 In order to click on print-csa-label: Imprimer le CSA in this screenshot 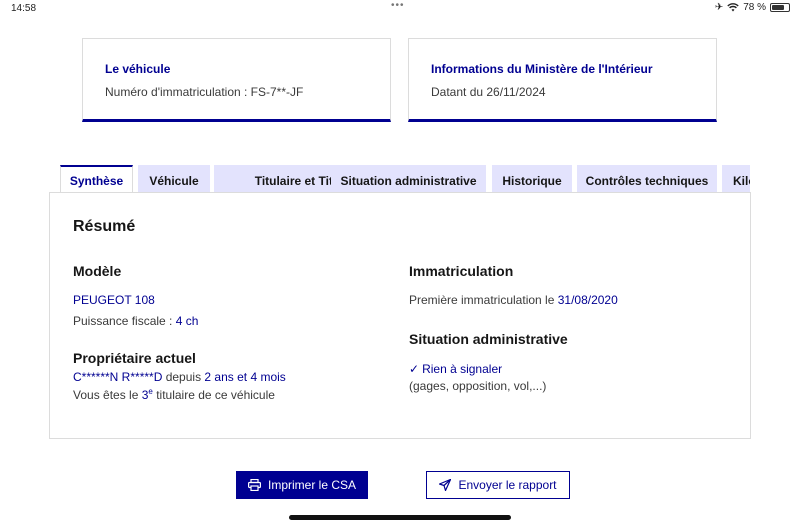, I will do `click(311, 485)`.